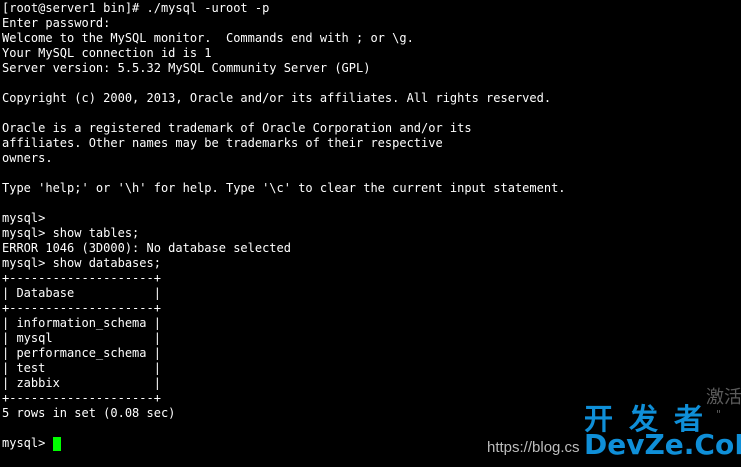 The height and width of the screenshot is (467, 741). What do you see at coordinates (146, 248) in the screenshot?
I see `terminal-line: ERROR 1046 (3D000): No database selected` at bounding box center [146, 248].